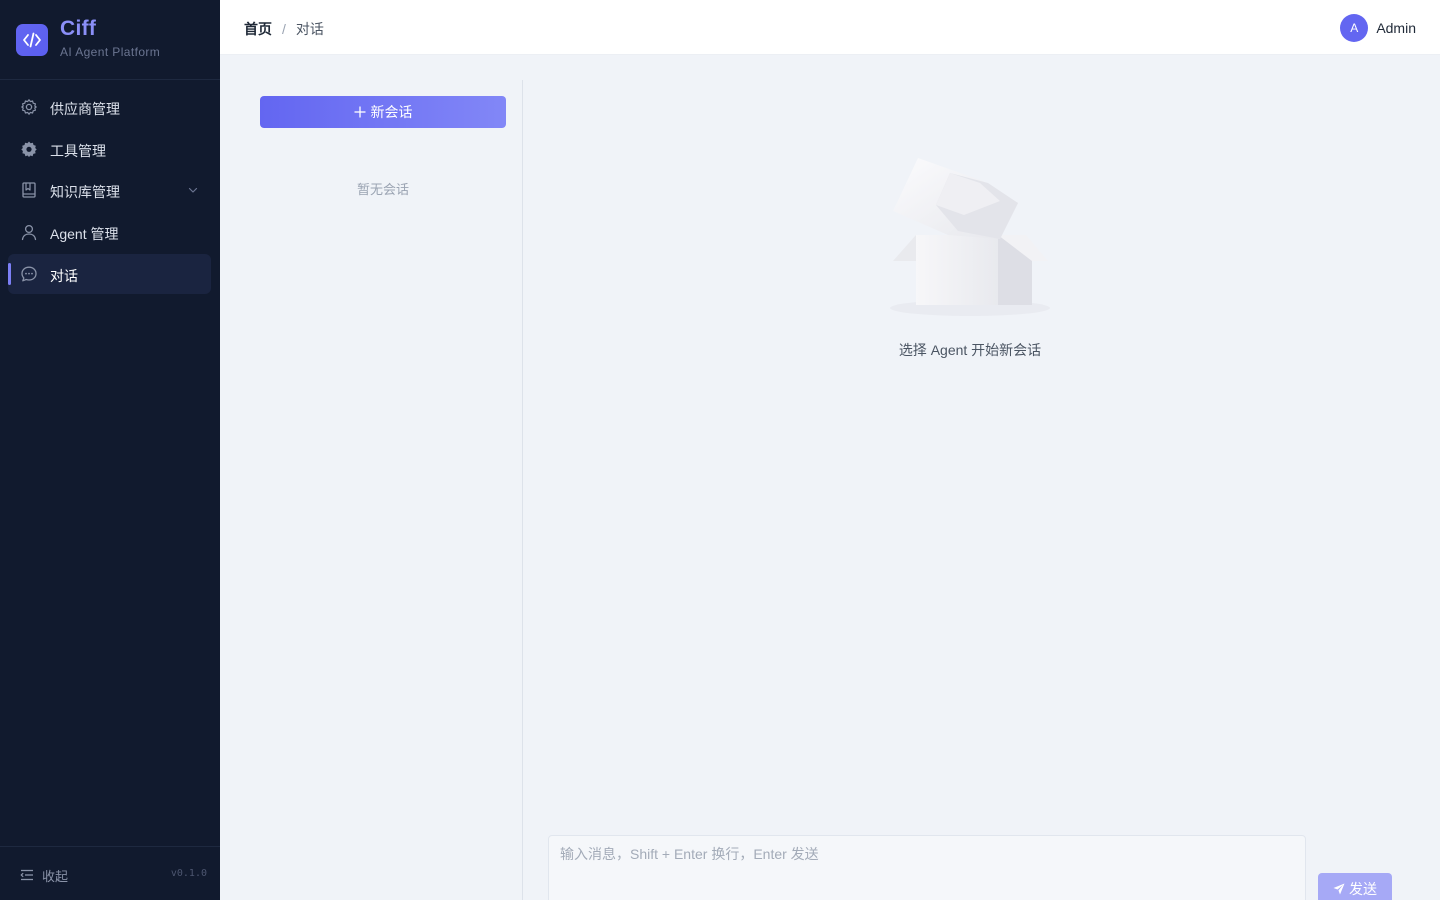 This screenshot has width=1440, height=900. I want to click on book-icon, so click(29, 190).